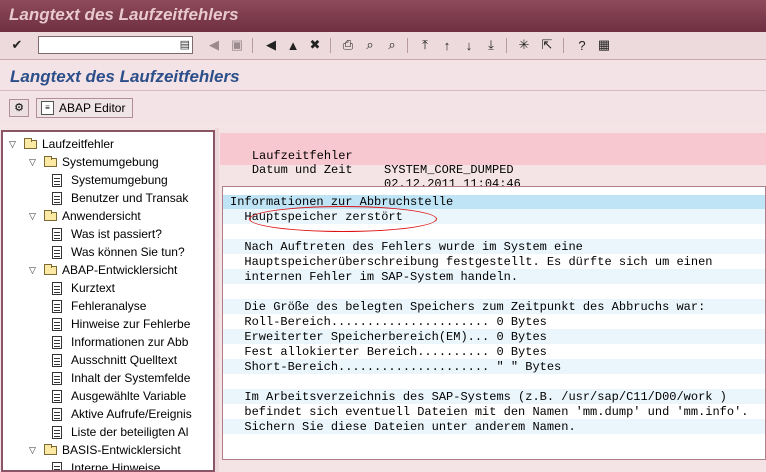  I want to click on splitter, so click(217, 300).